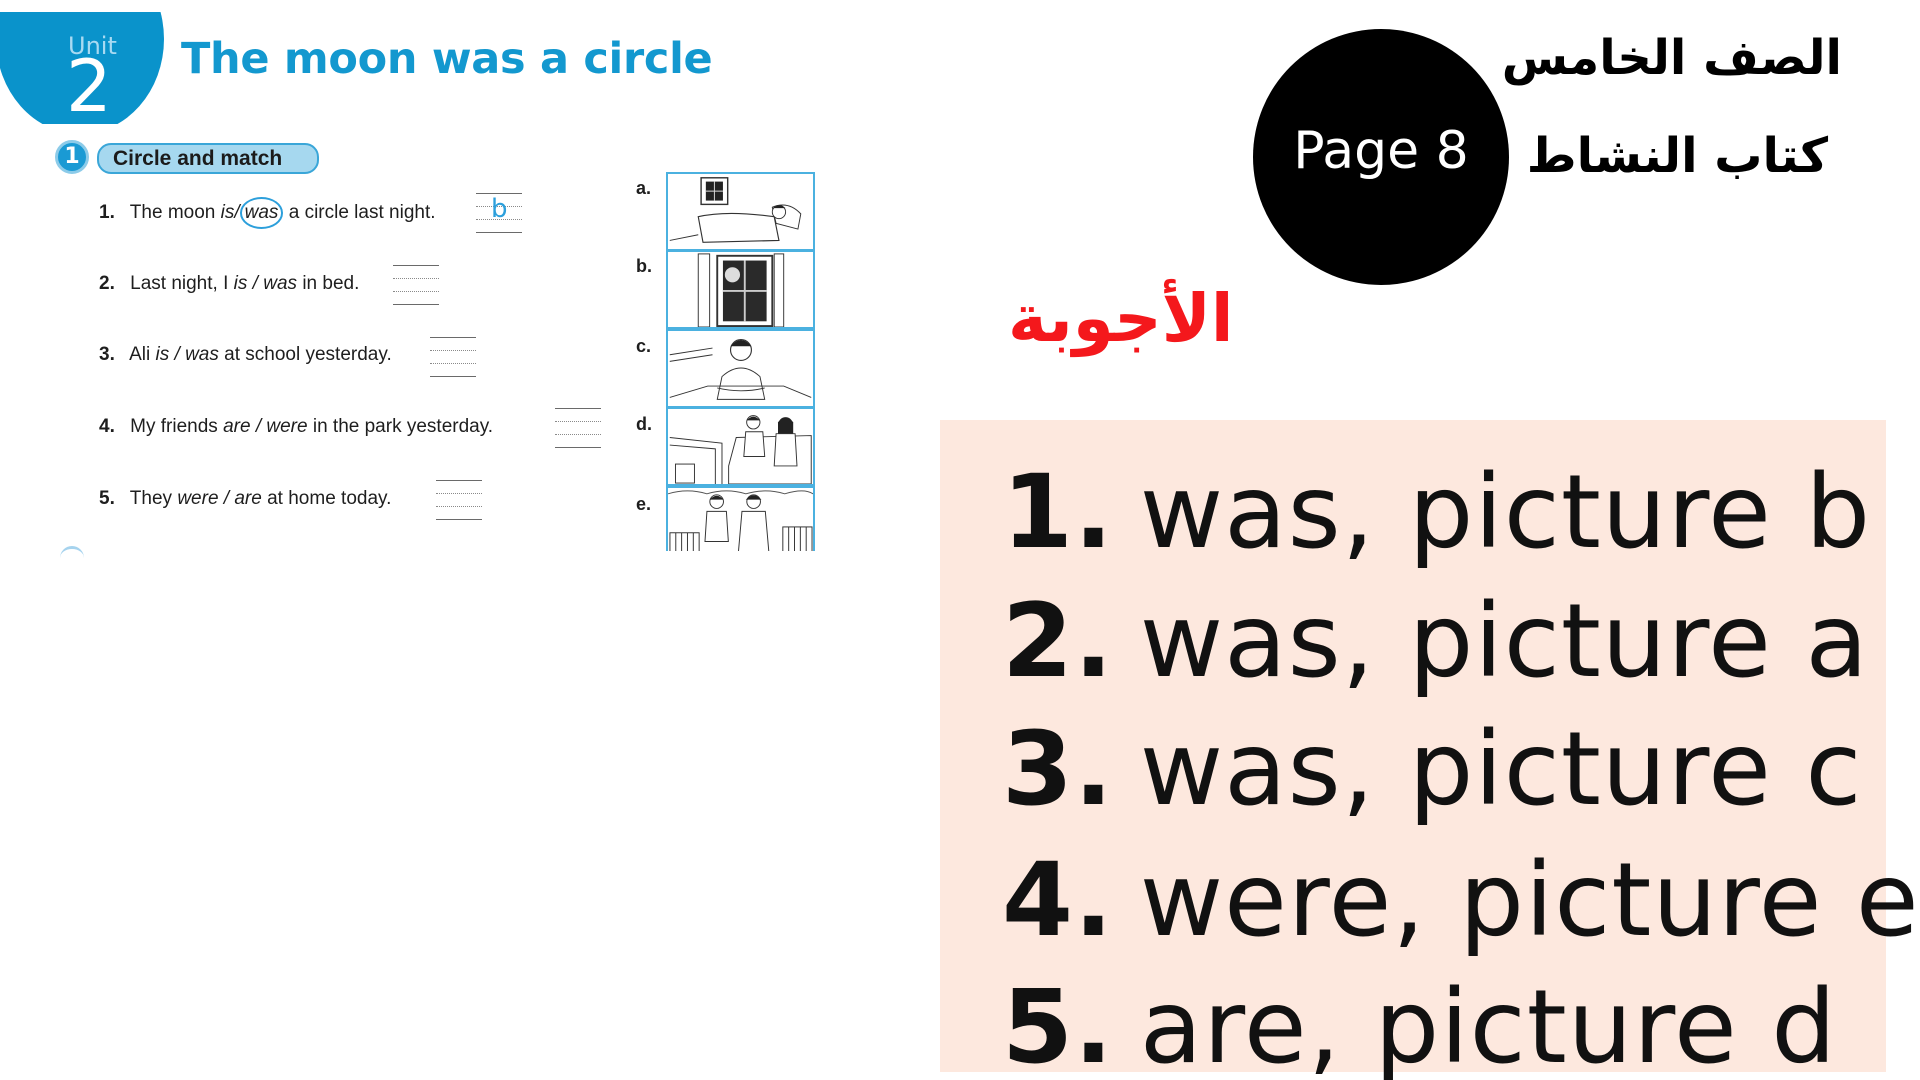  I want to click on picture-b-moon-window, so click(740, 289).